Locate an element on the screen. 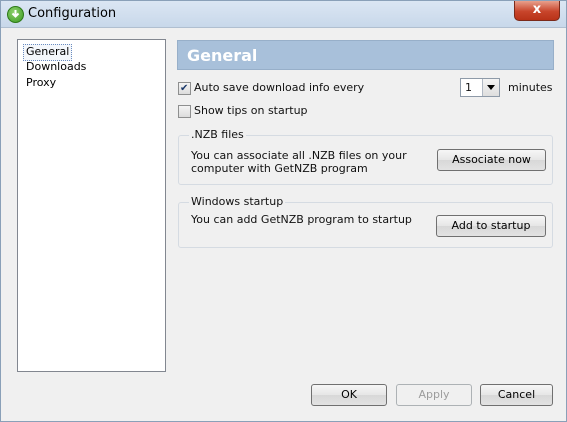  app-download-icon is located at coordinates (15, 14).